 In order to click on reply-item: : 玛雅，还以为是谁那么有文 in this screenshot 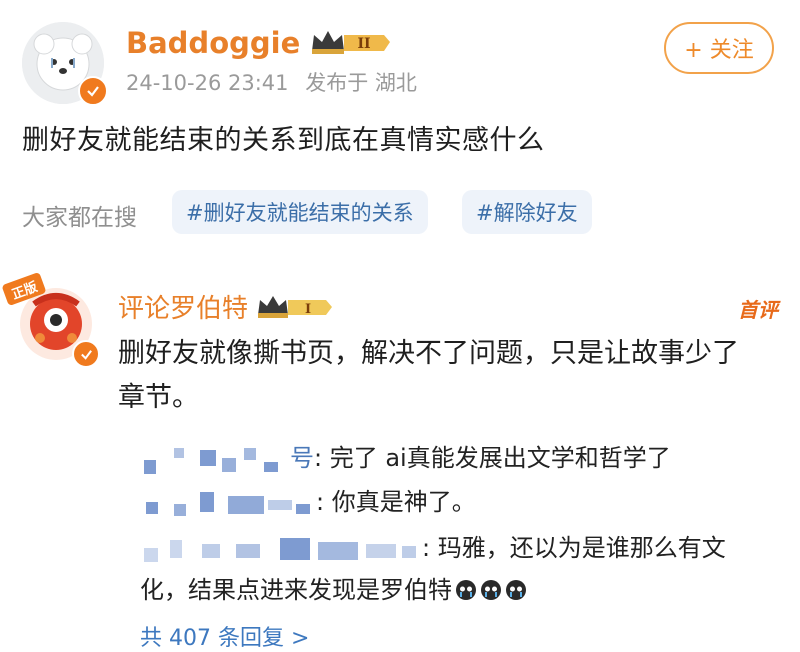, I will do `click(433, 548)`.